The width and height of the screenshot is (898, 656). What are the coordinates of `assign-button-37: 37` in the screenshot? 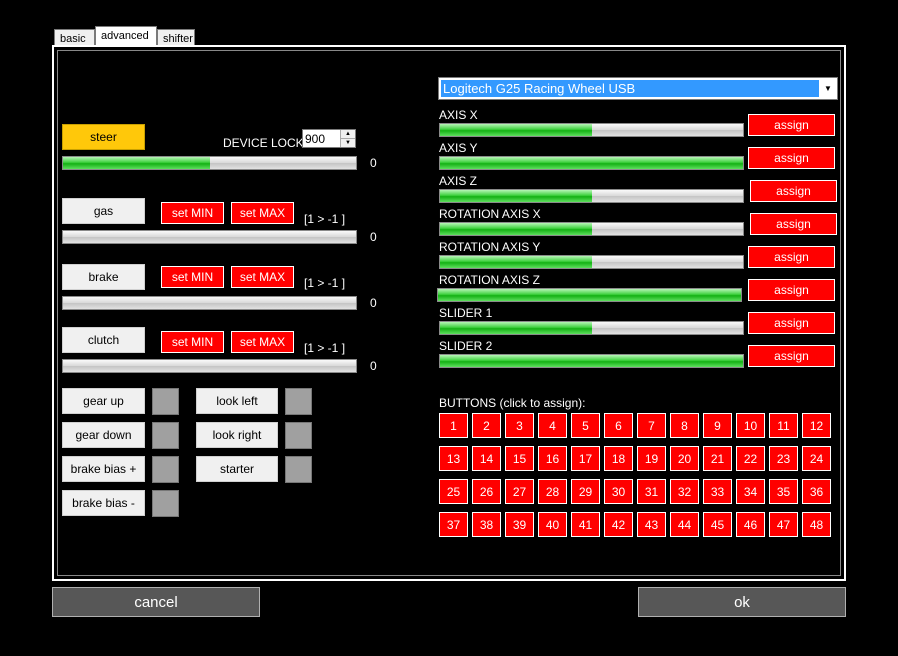 It's located at (453, 524).